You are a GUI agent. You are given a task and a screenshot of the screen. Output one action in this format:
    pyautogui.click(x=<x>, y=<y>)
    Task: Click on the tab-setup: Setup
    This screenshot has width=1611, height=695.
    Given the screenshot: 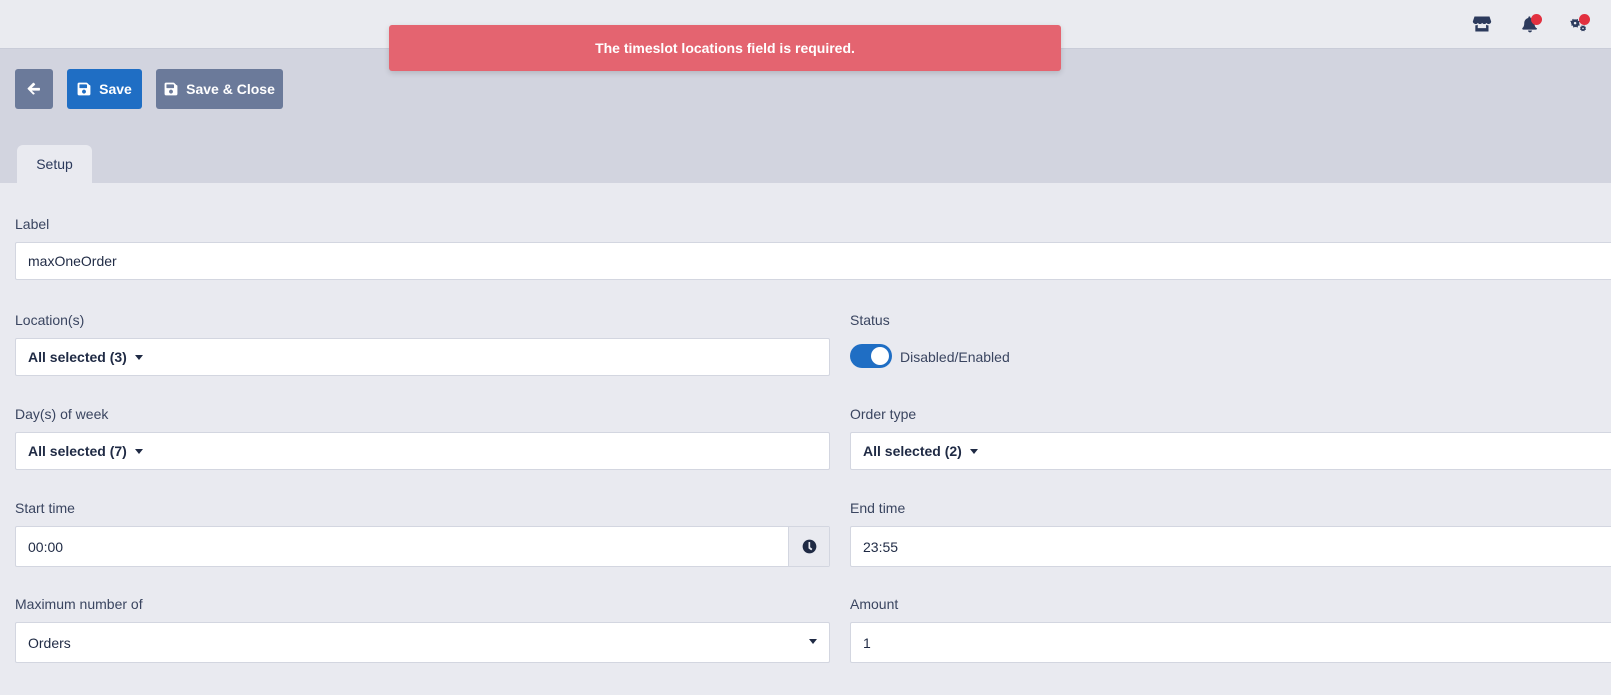 What is the action you would take?
    pyautogui.click(x=54, y=164)
    